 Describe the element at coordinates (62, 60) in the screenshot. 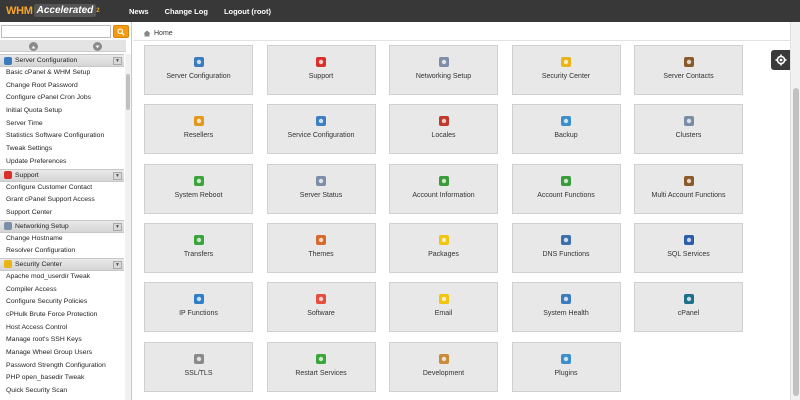

I see `sidebar-section-header: Server Configuration ▼` at that location.